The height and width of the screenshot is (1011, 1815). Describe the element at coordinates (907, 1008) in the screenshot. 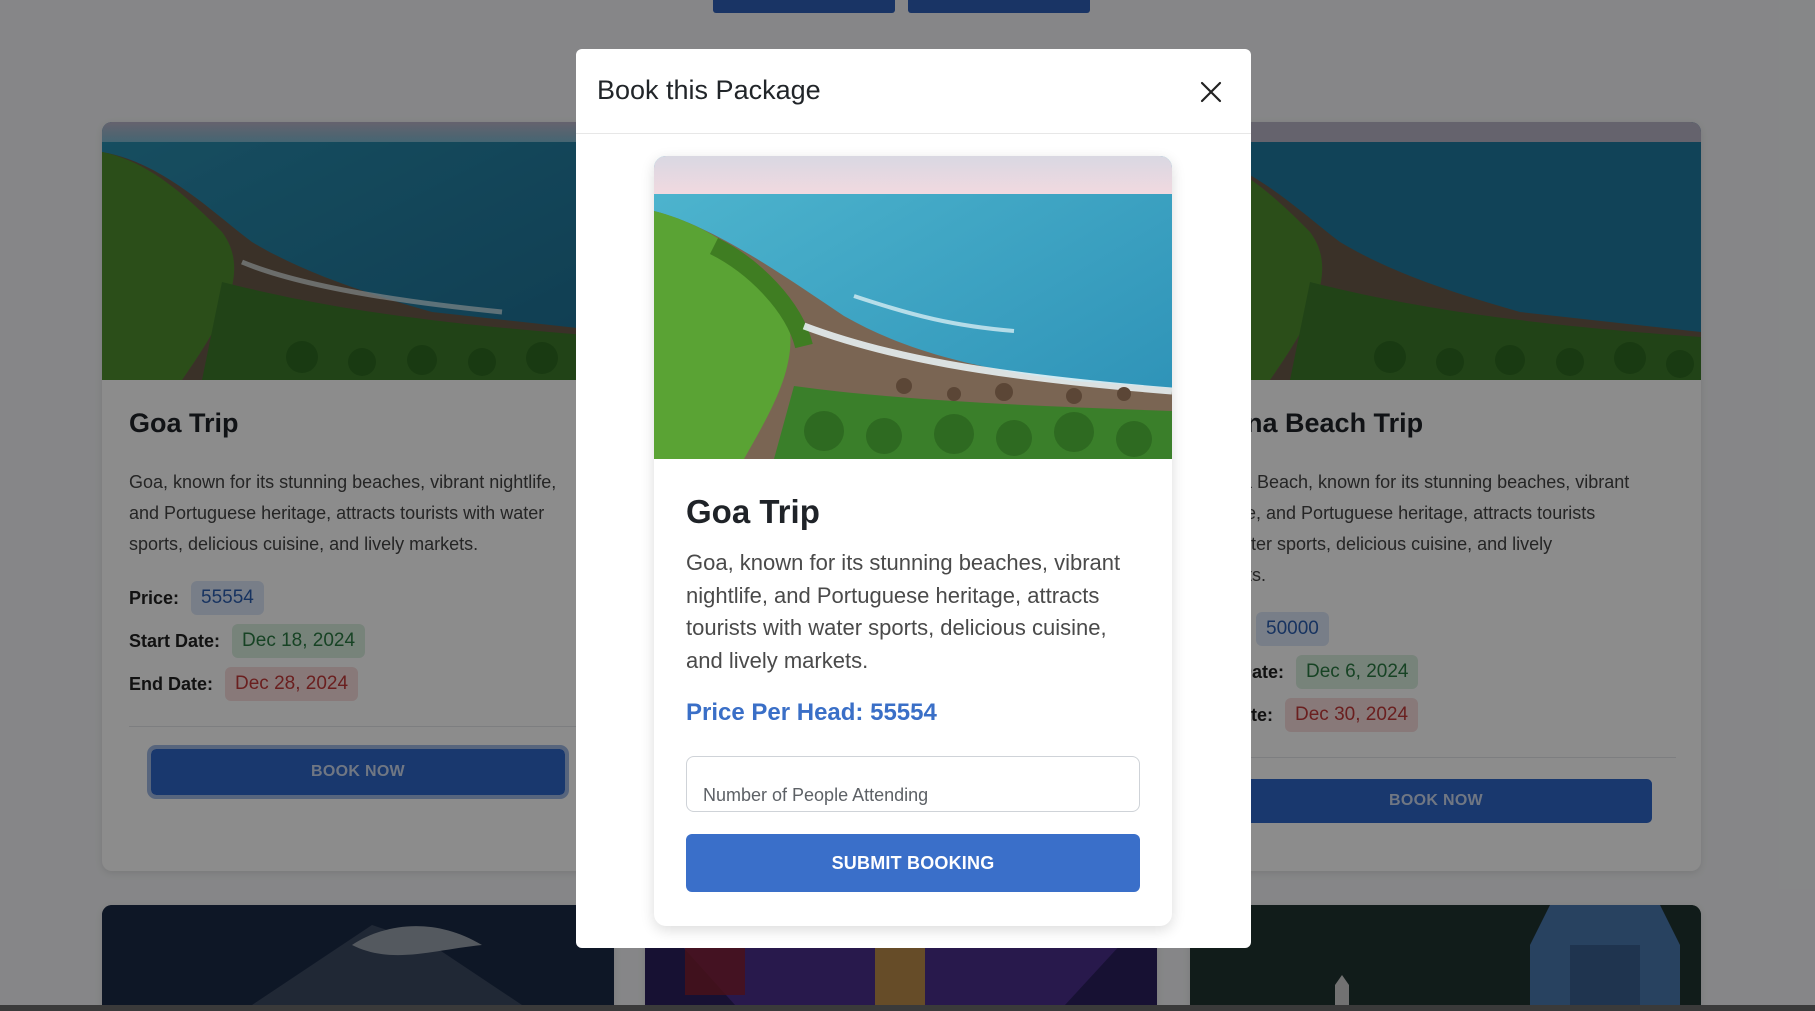

I see `bottom-edge` at that location.